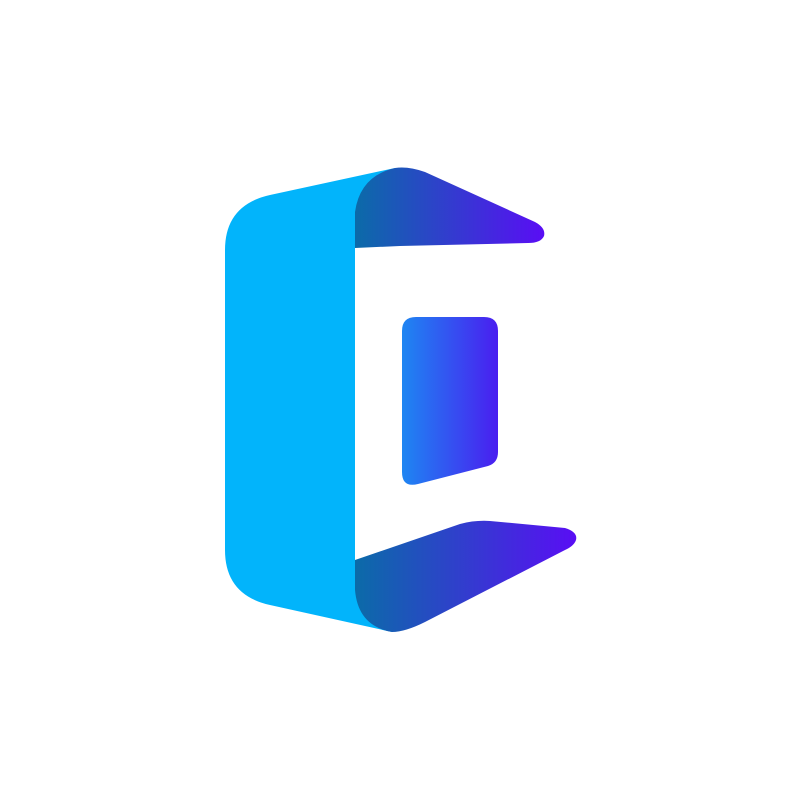 The image size is (800, 800). What do you see at coordinates (450, 401) in the screenshot?
I see `inner-panel-shape` at bounding box center [450, 401].